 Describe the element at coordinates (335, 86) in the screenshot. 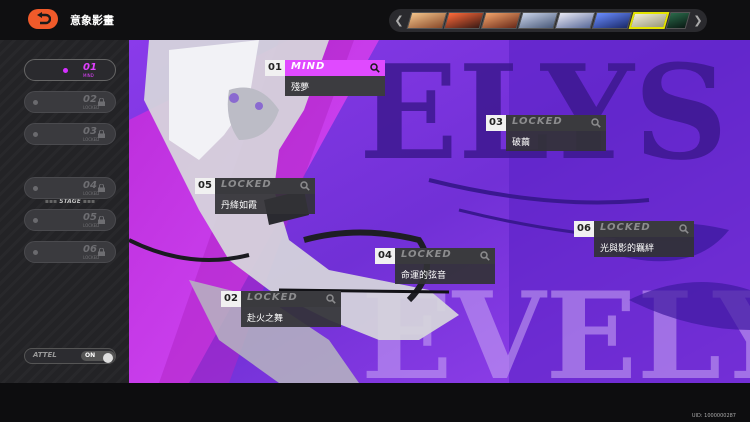

I see `node-name: 殘夢` at that location.